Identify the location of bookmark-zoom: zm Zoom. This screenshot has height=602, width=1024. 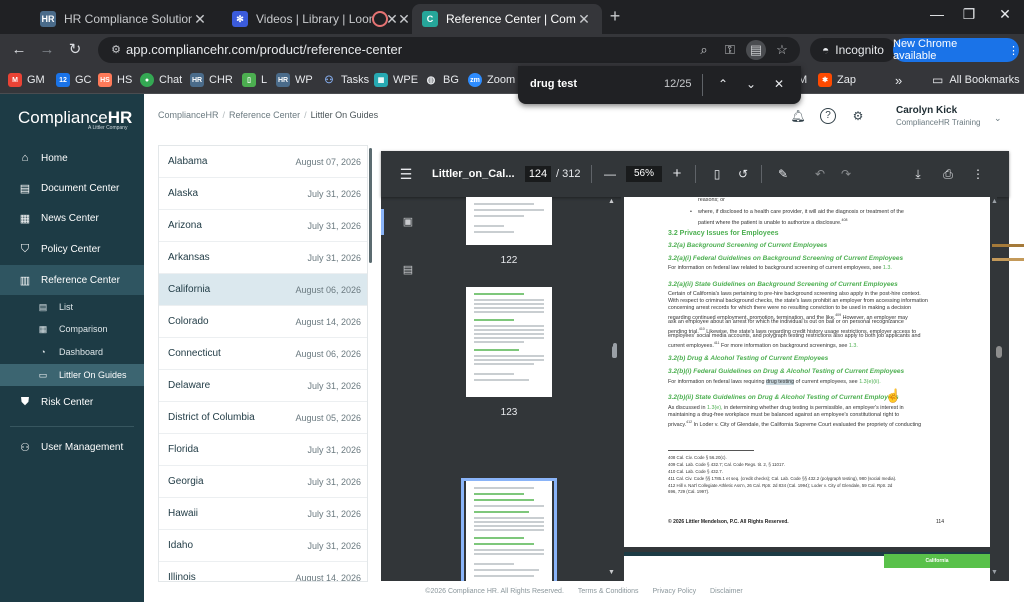
(491, 80).